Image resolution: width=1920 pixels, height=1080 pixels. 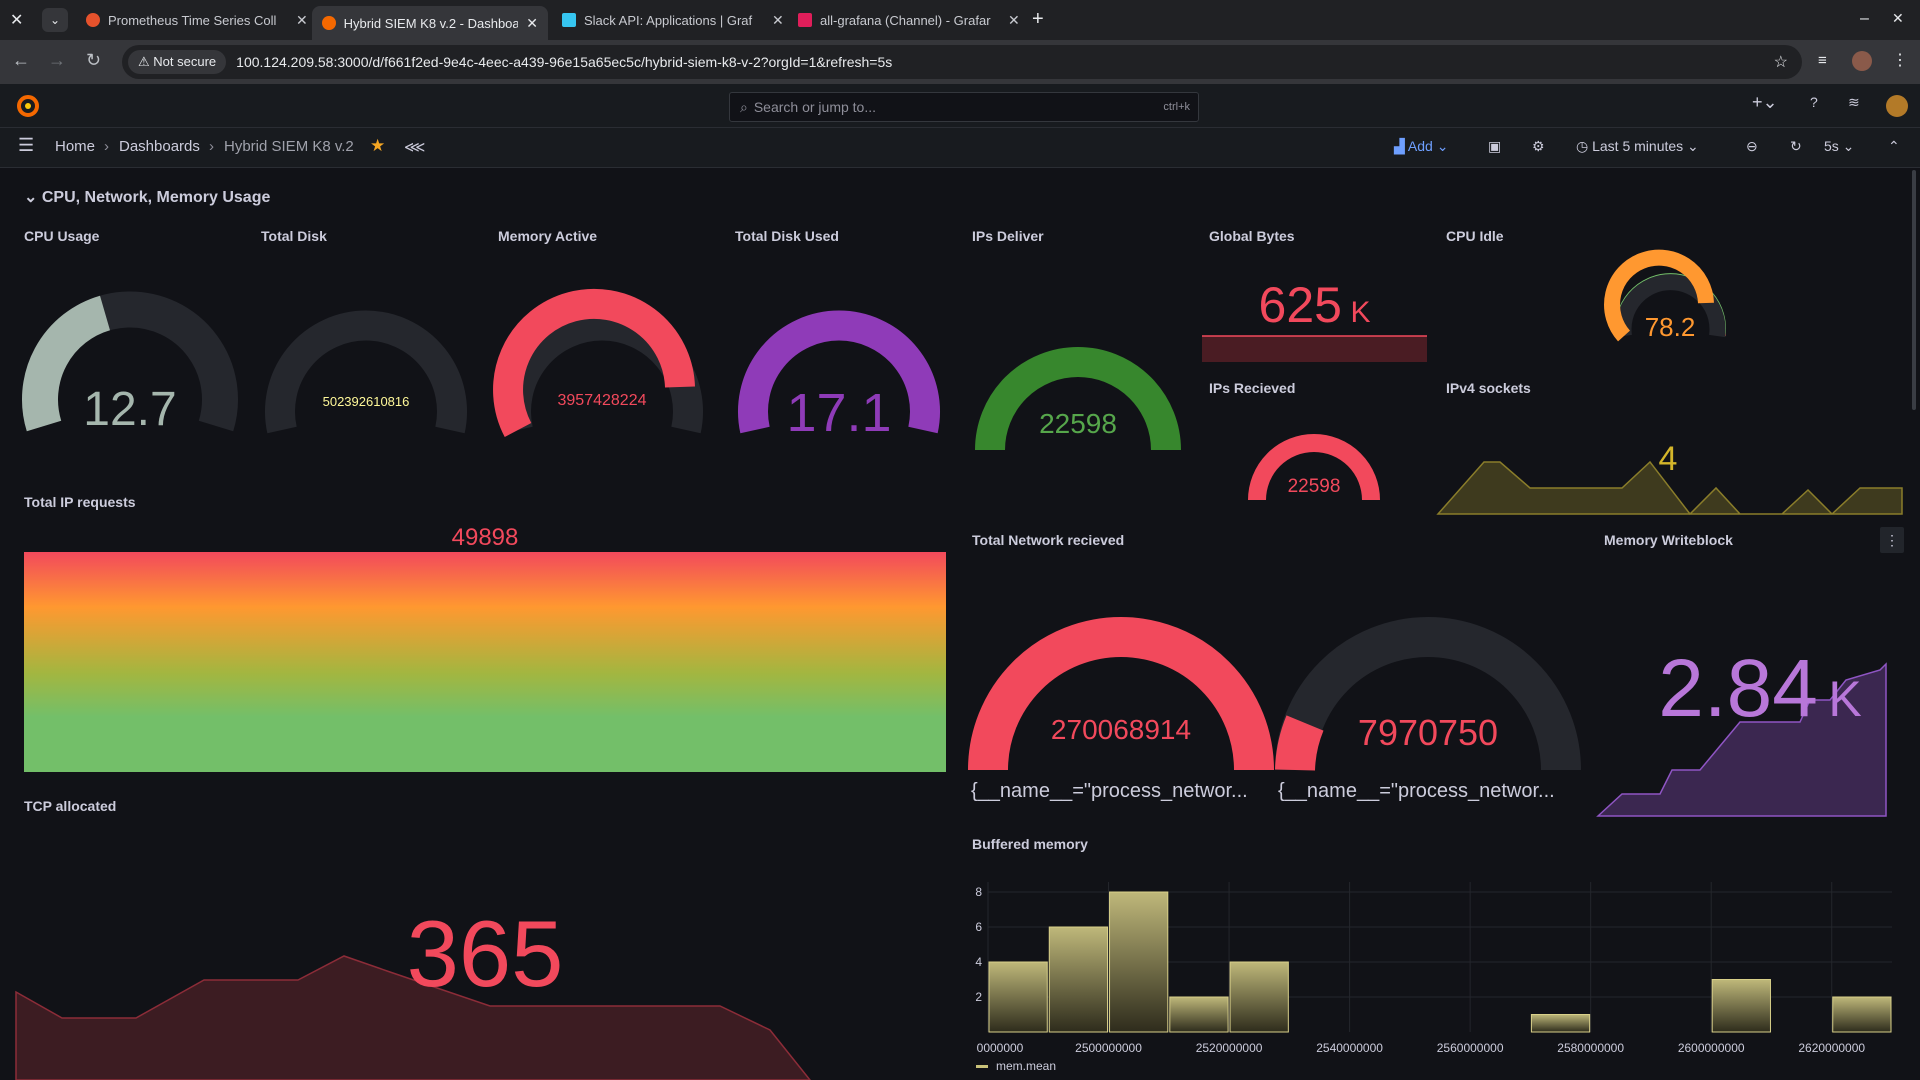 I want to click on memory-writeblock-value: 2.84, so click(x=1738, y=688).